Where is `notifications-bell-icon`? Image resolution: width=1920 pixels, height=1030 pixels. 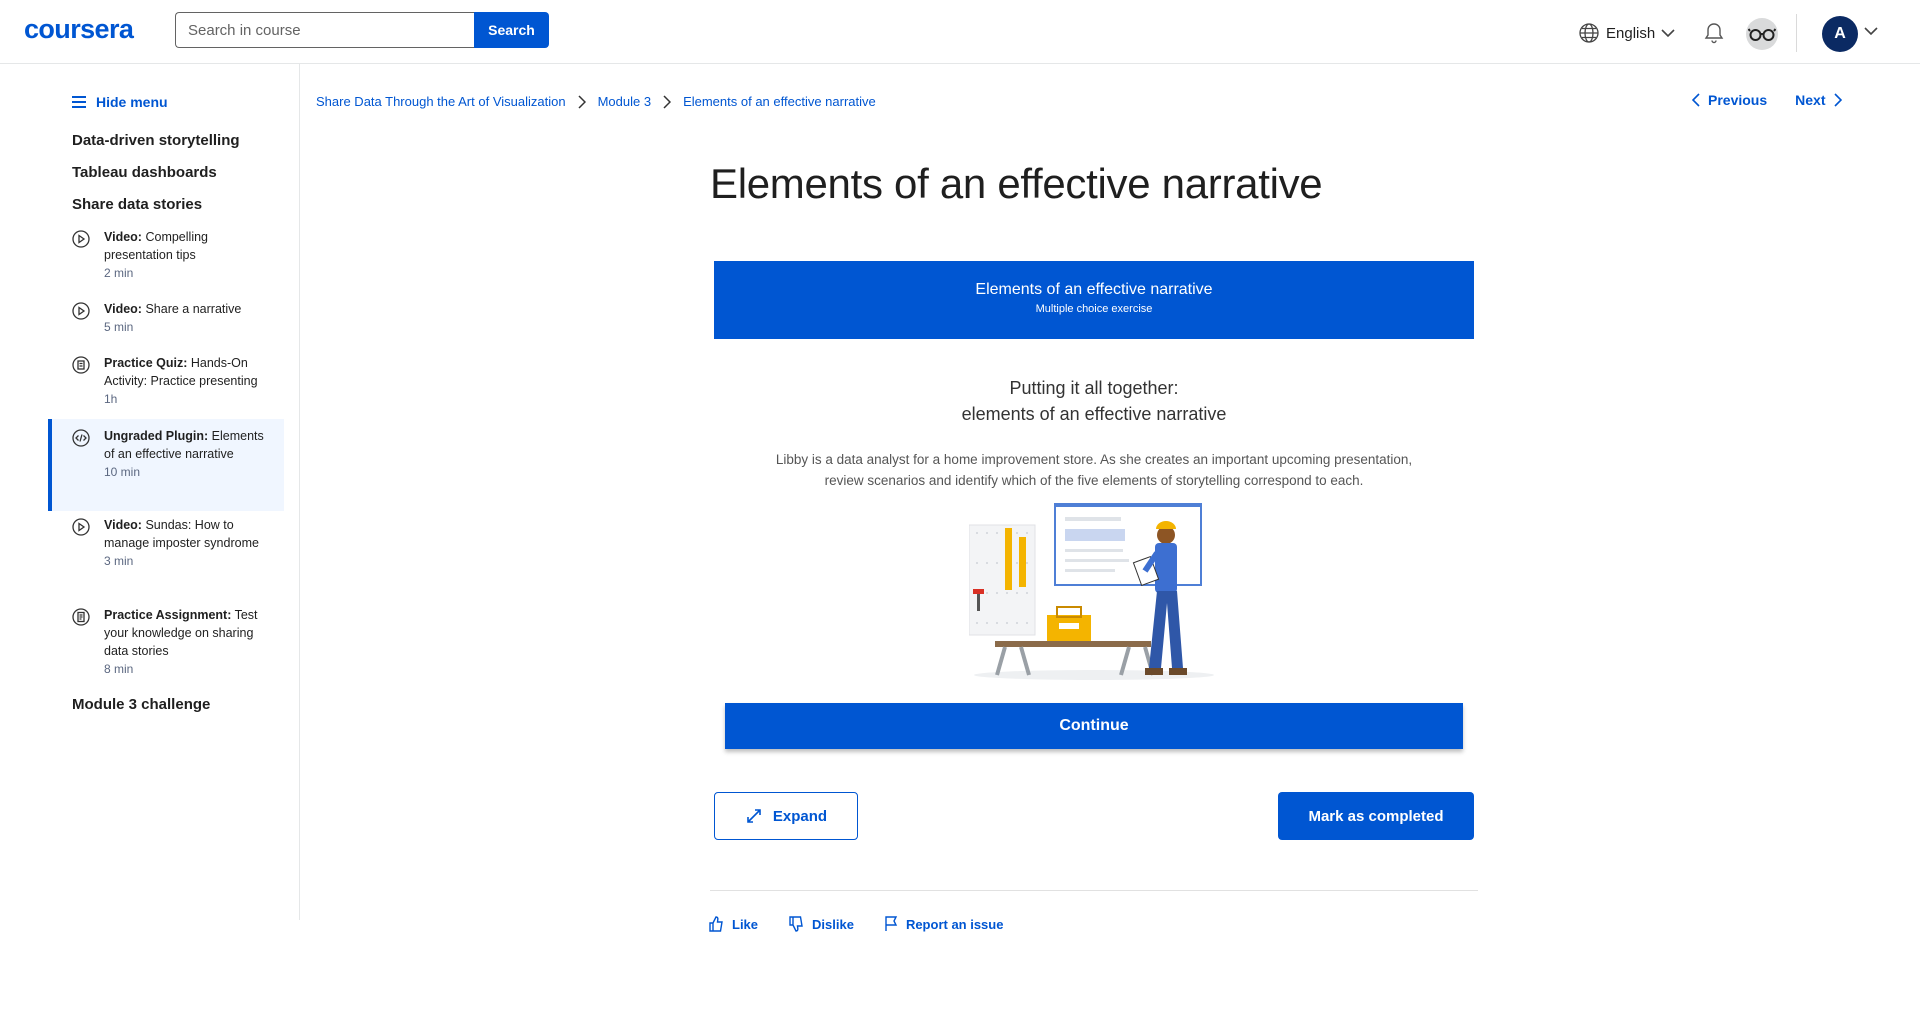 notifications-bell-icon is located at coordinates (1714, 33).